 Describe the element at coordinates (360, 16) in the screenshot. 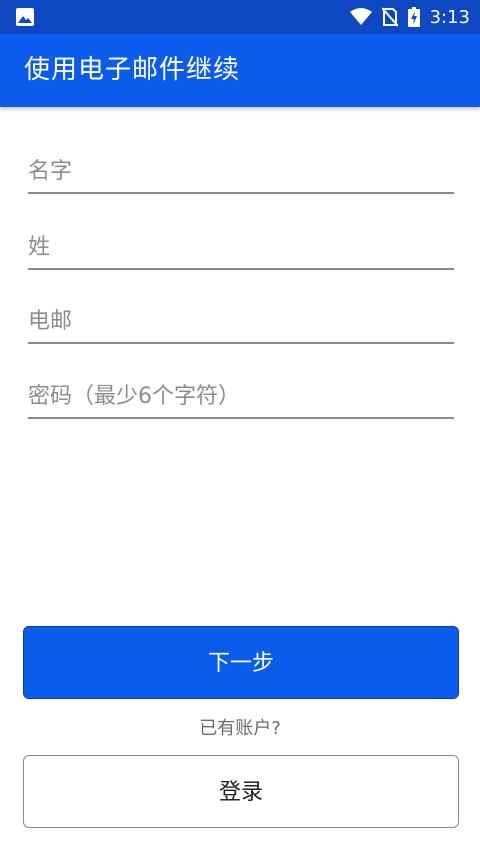

I see `wifi-icon` at that location.